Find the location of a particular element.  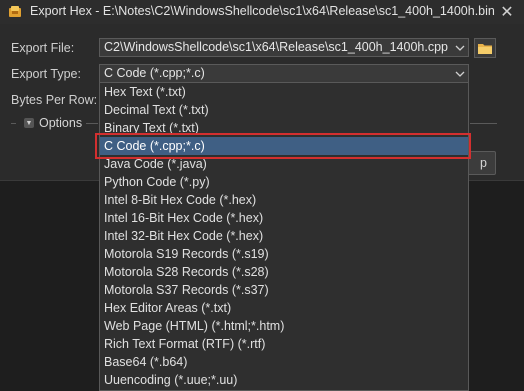

dropdown-option: Binary Text (*.txt) is located at coordinates (284, 128).